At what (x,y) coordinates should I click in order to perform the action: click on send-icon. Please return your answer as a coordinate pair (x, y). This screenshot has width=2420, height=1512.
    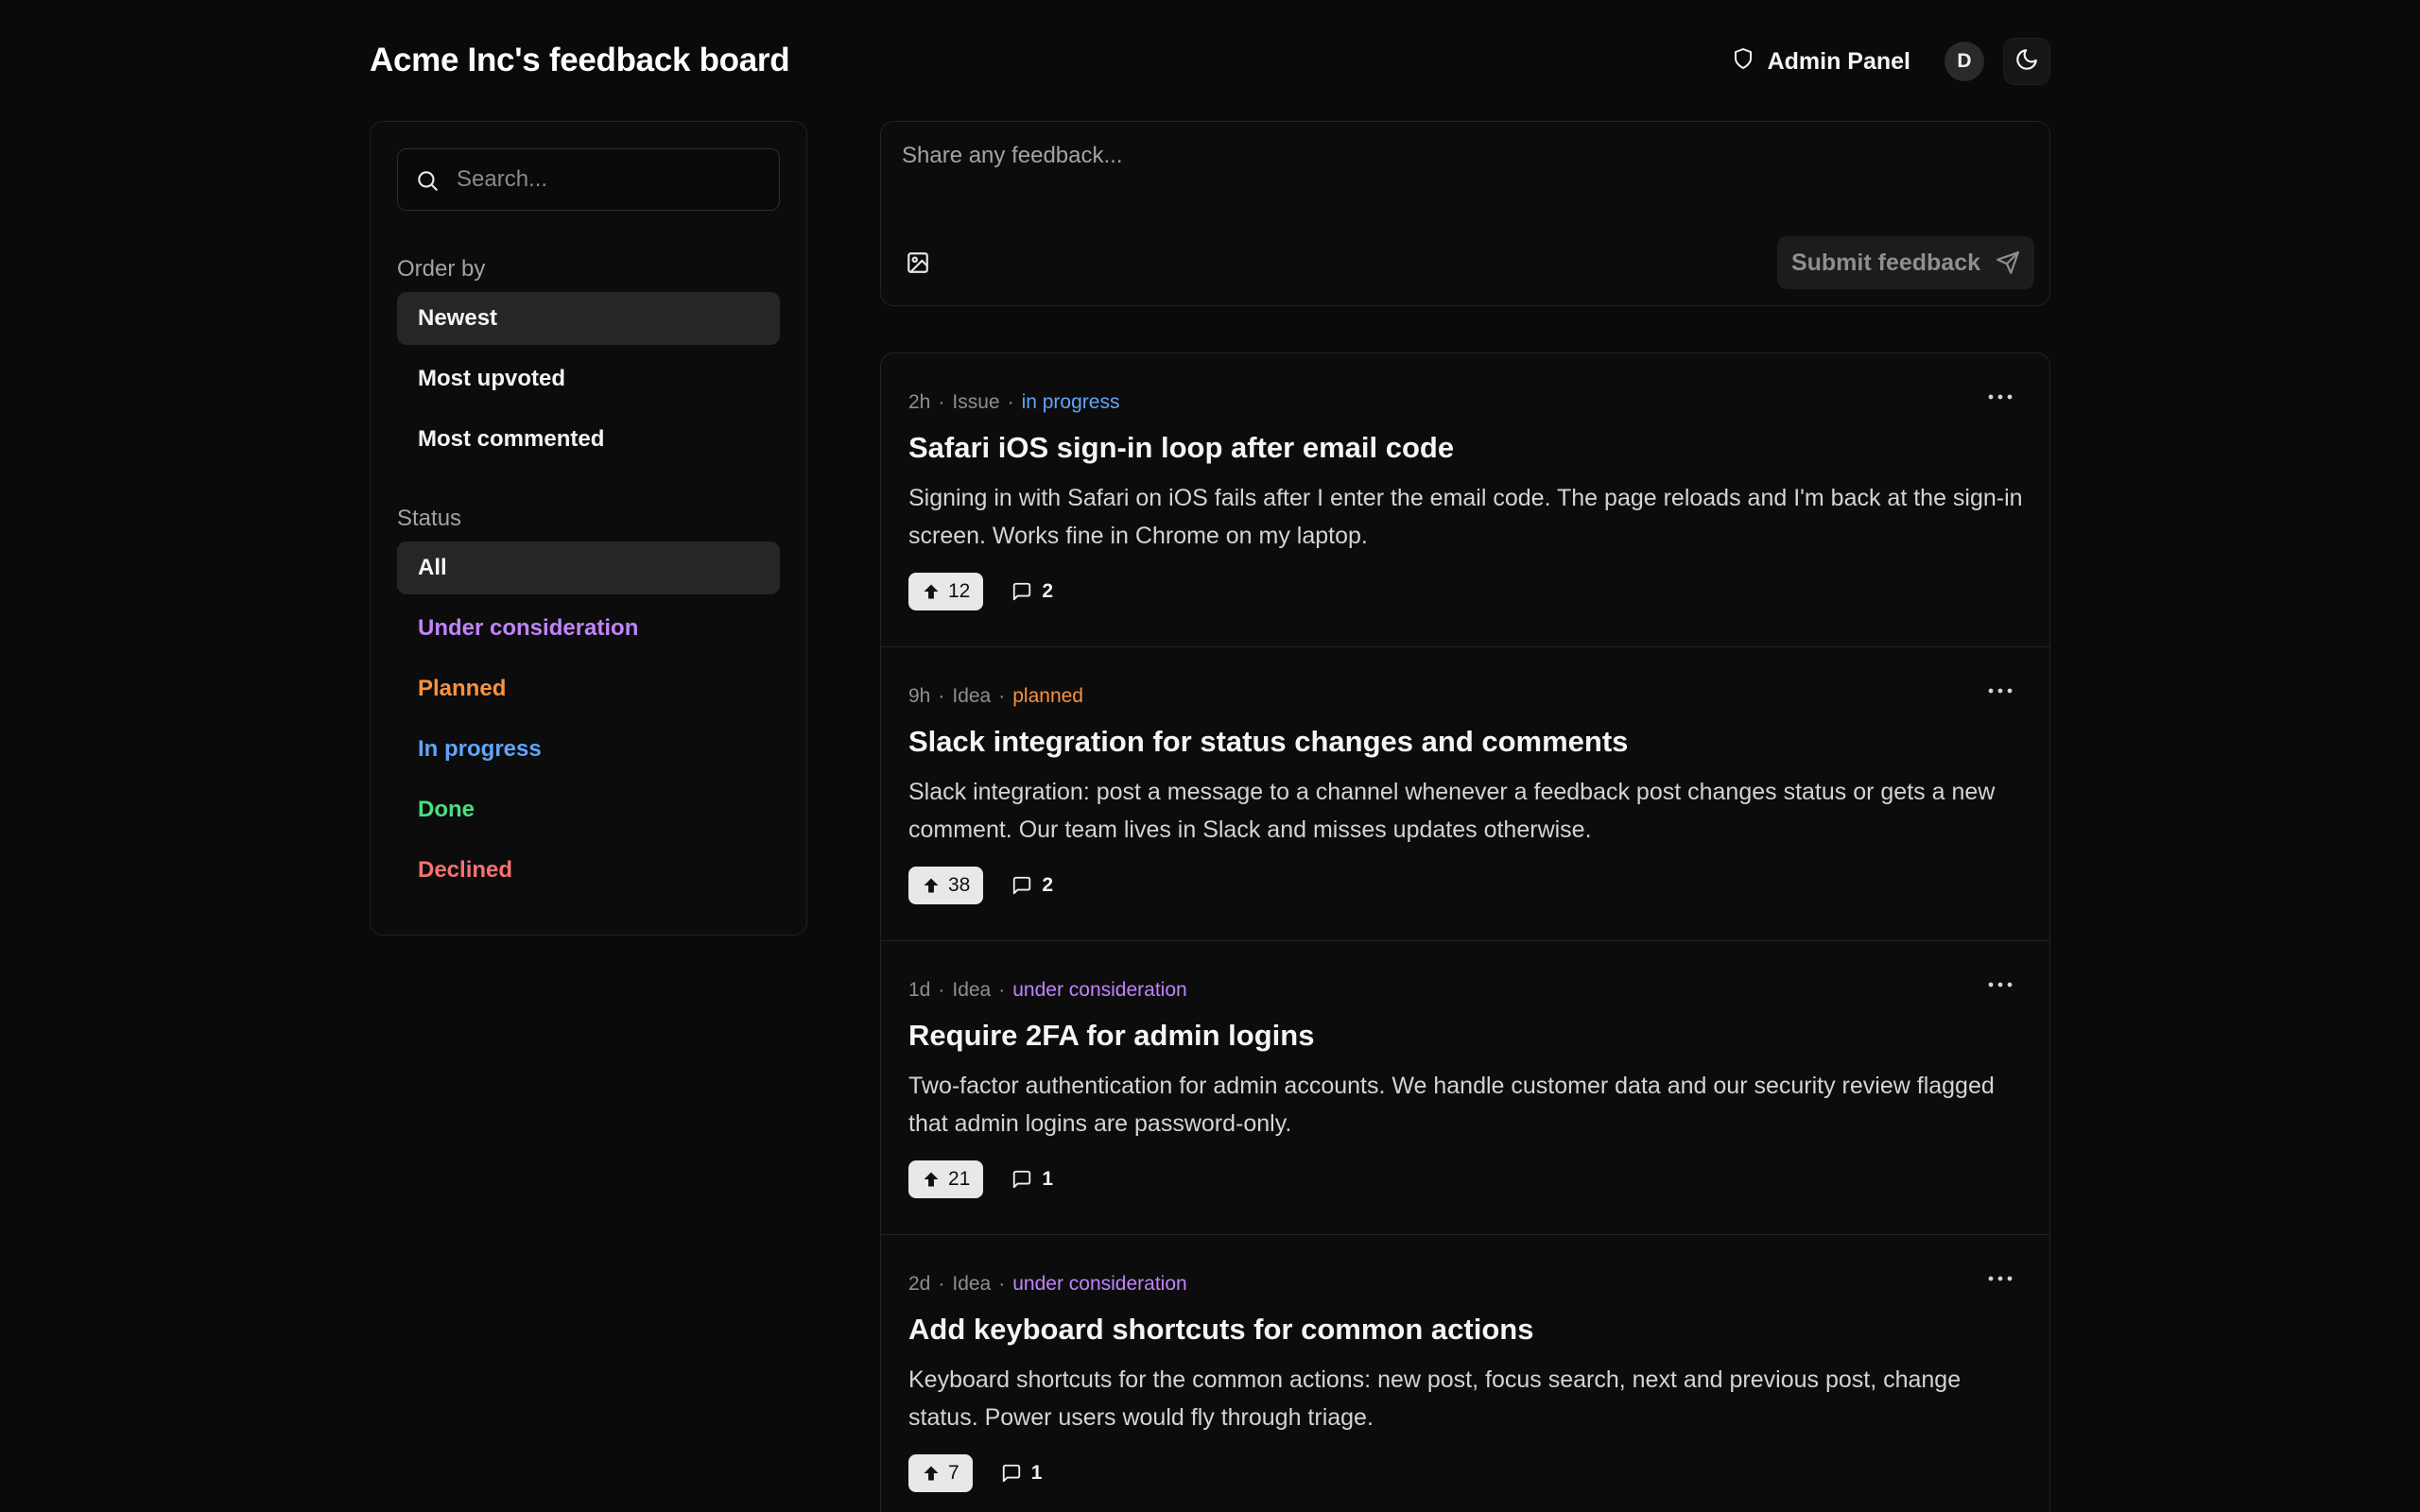
    Looking at the image, I should click on (2007, 262).